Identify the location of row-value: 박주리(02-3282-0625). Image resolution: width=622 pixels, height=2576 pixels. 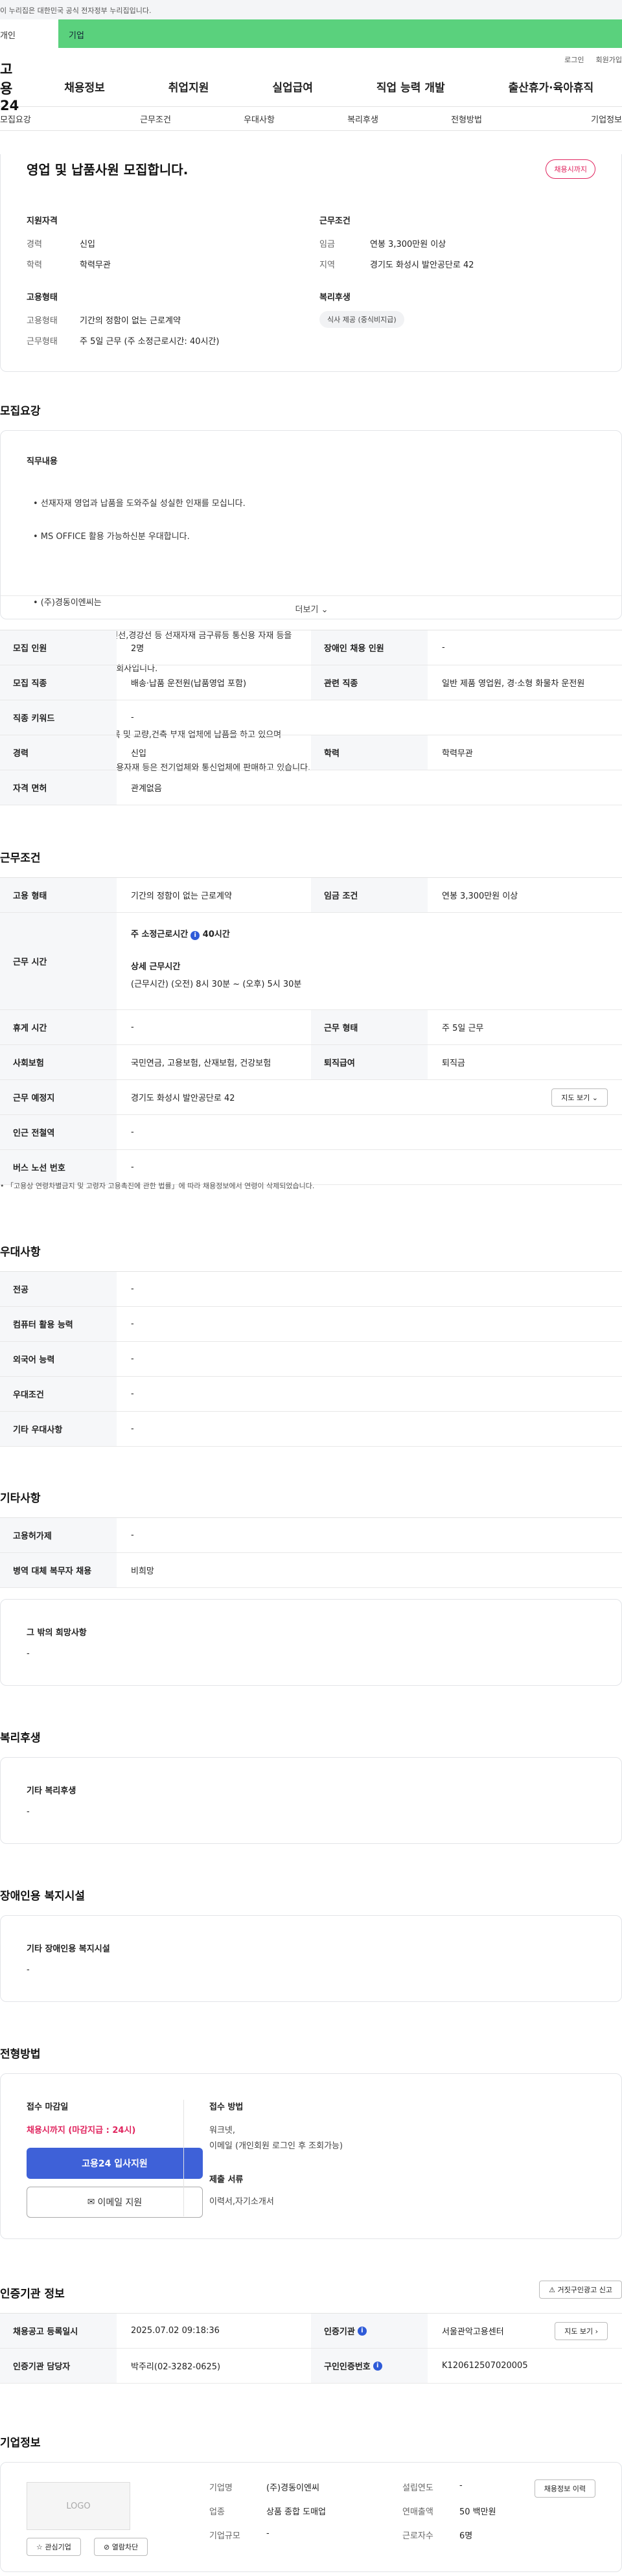
(214, 2366).